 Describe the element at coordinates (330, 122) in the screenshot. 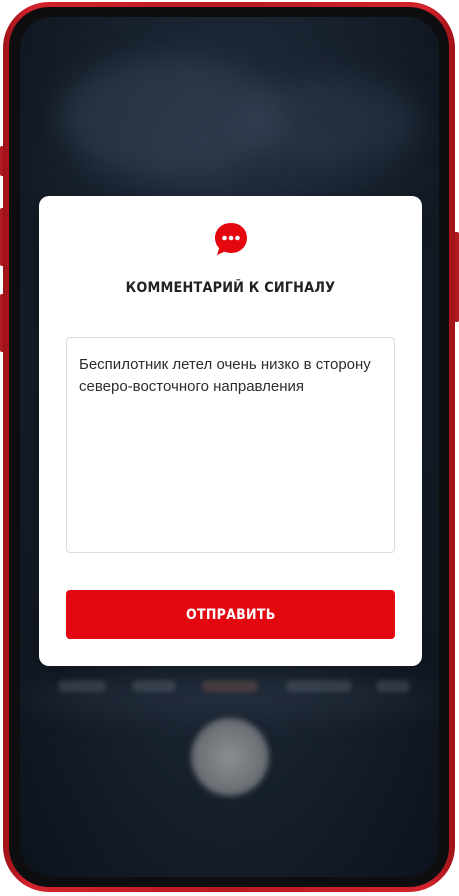

I see `blurred-scene` at that location.